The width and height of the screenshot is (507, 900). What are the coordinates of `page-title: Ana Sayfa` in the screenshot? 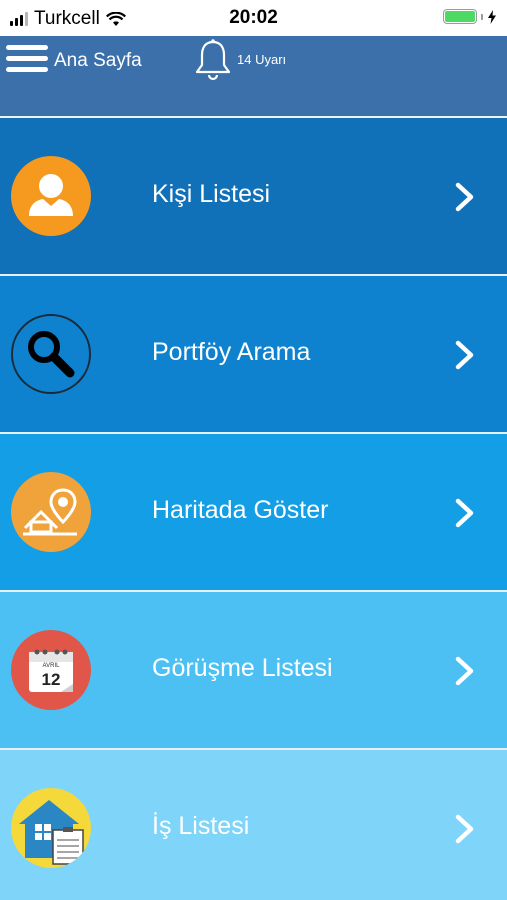 It's located at (98, 60).